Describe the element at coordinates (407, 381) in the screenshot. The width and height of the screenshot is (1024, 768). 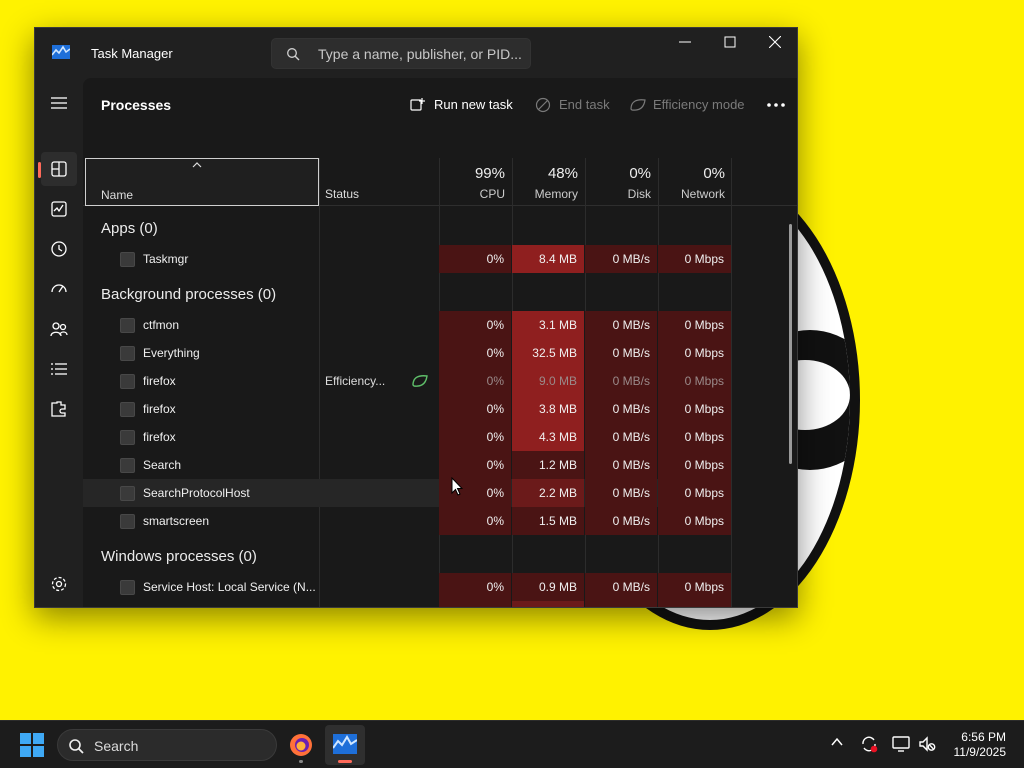
I see `table-row: firefox Efficiency... 0% 9.0 MB 0 MB/s 0 Mbps` at that location.